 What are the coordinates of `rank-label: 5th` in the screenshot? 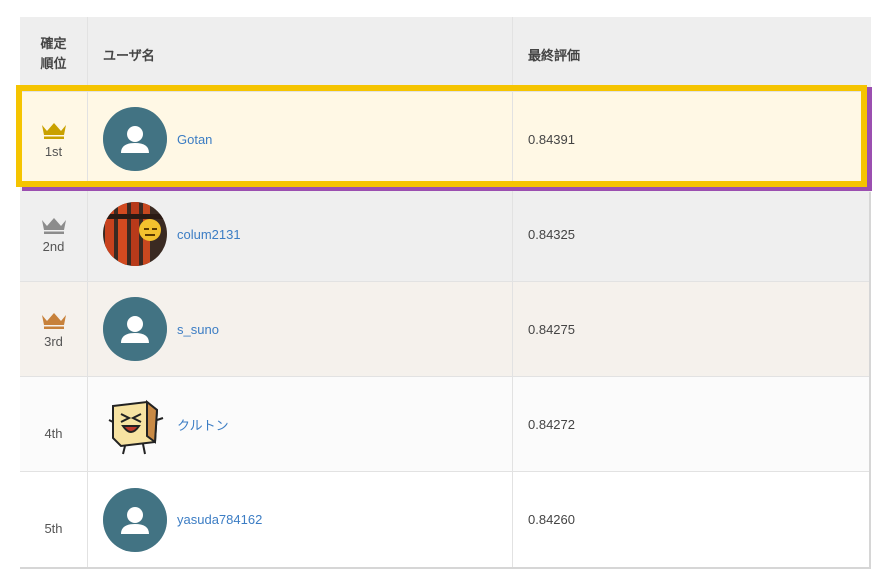 It's located at (53, 528).